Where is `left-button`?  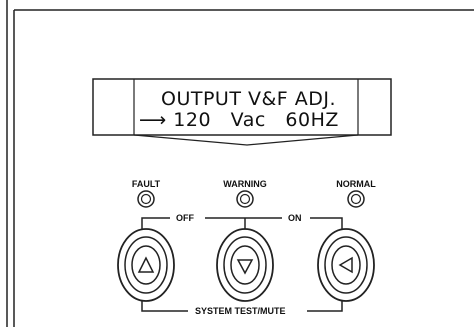 left-button is located at coordinates (346, 265).